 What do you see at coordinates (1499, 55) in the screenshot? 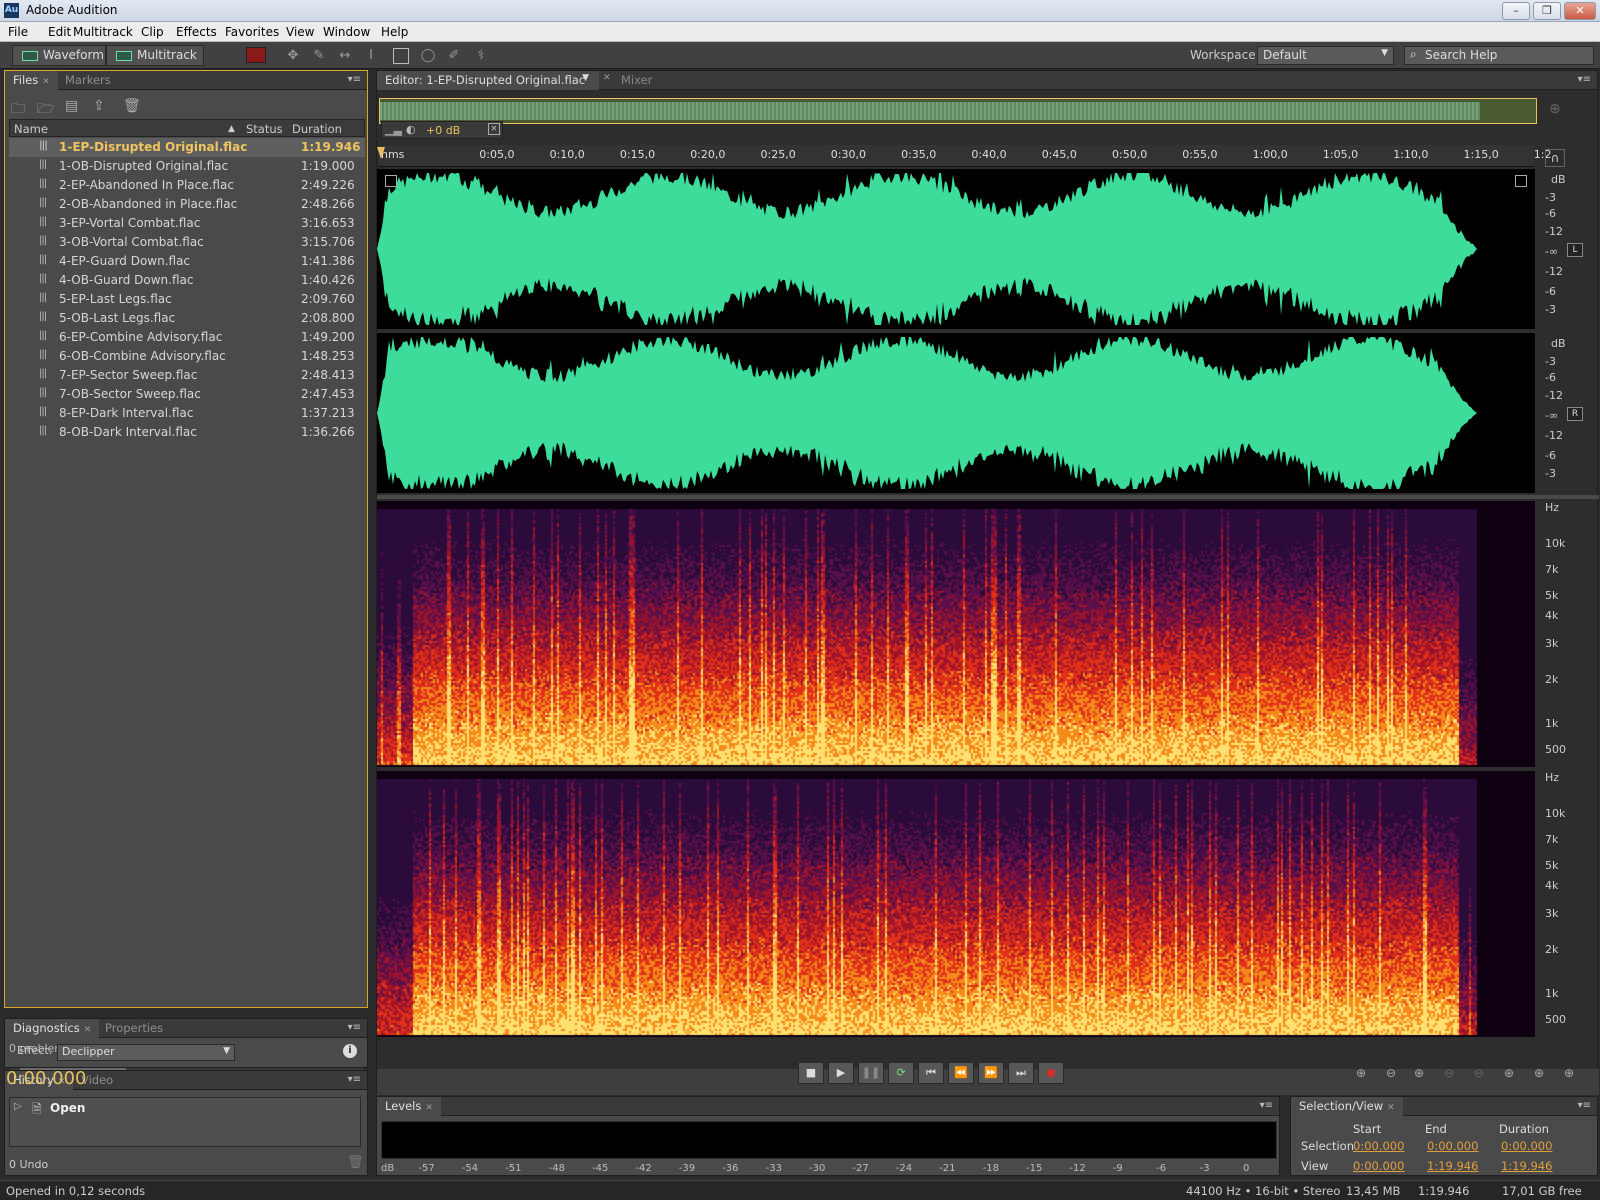
I see `search-help-input: ⌕ Search Help` at bounding box center [1499, 55].